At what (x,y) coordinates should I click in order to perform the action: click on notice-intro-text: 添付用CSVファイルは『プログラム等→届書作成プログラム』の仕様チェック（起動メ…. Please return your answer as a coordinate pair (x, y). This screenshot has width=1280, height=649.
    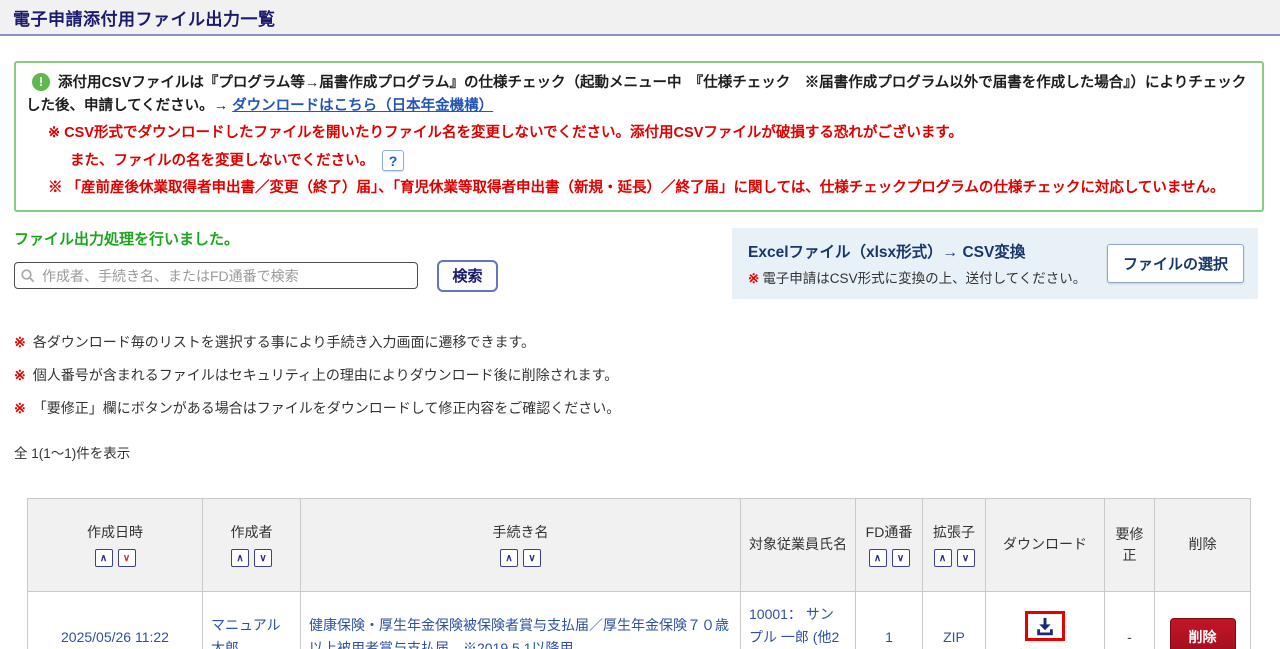
    Looking at the image, I should click on (636, 95).